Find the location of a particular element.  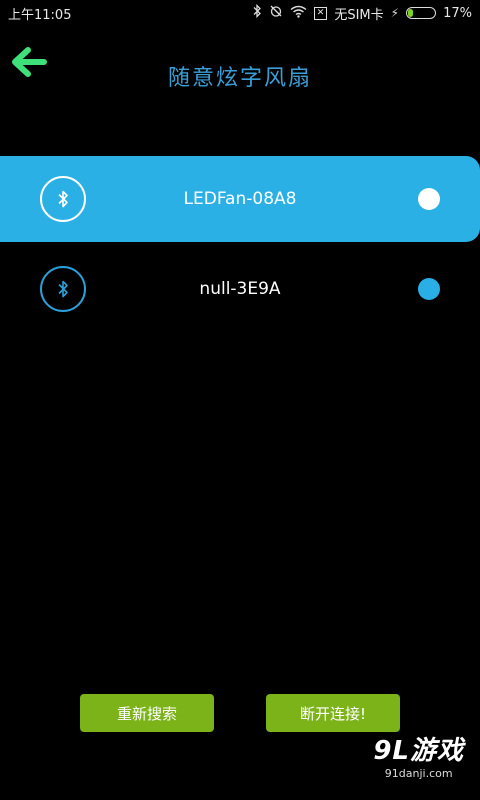

battery-percent: 17% is located at coordinates (457, 13).